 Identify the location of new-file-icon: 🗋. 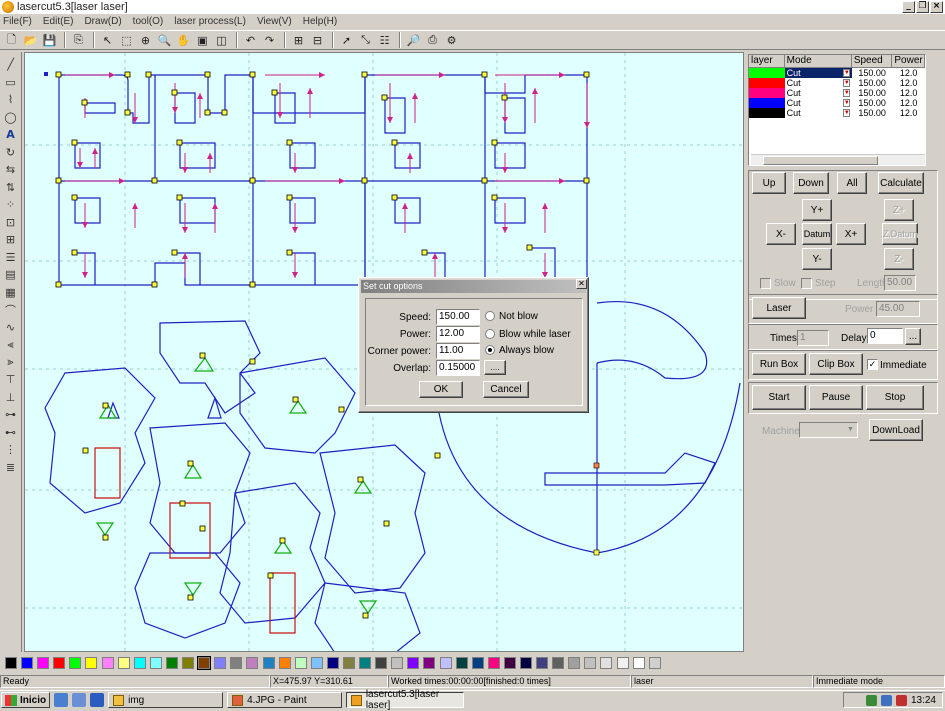
(11, 40).